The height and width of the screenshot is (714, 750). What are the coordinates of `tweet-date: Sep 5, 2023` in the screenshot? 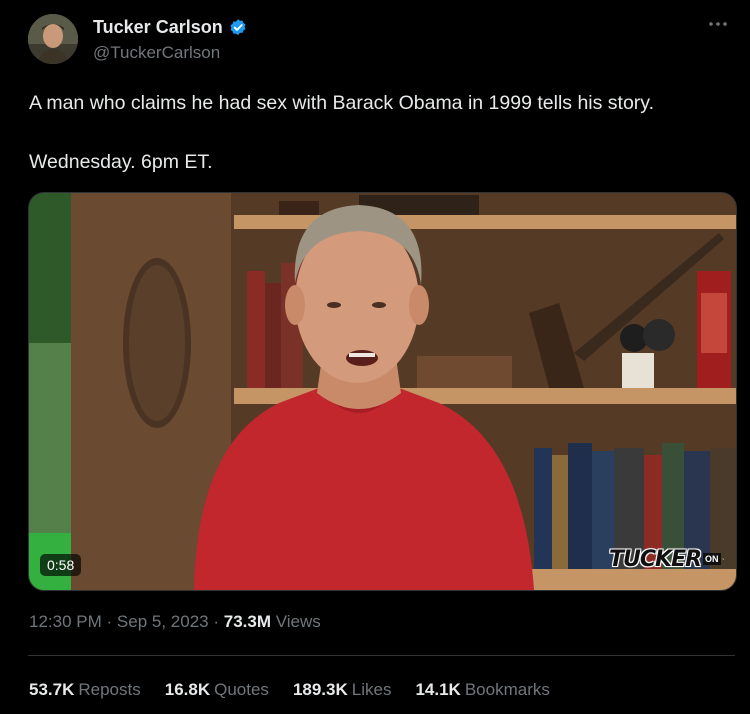 It's located at (163, 621).